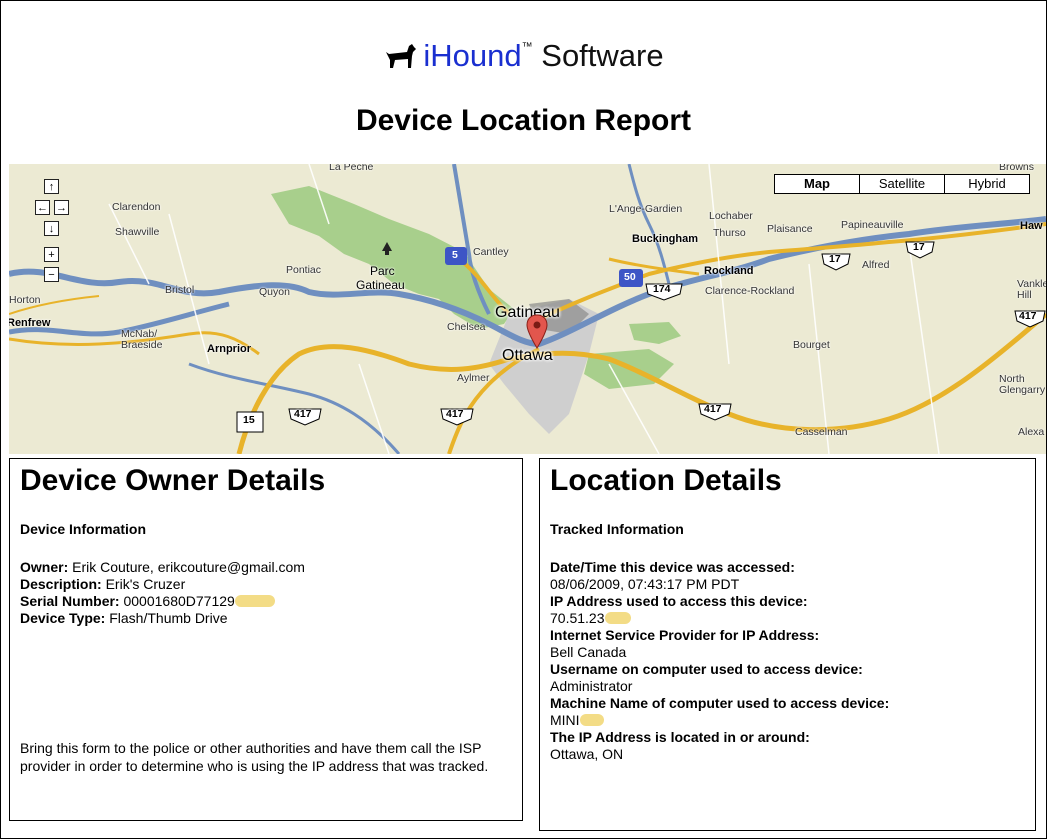  Describe the element at coordinates (588, 652) in the screenshot. I see `isp-value: Bell Canada` at that location.